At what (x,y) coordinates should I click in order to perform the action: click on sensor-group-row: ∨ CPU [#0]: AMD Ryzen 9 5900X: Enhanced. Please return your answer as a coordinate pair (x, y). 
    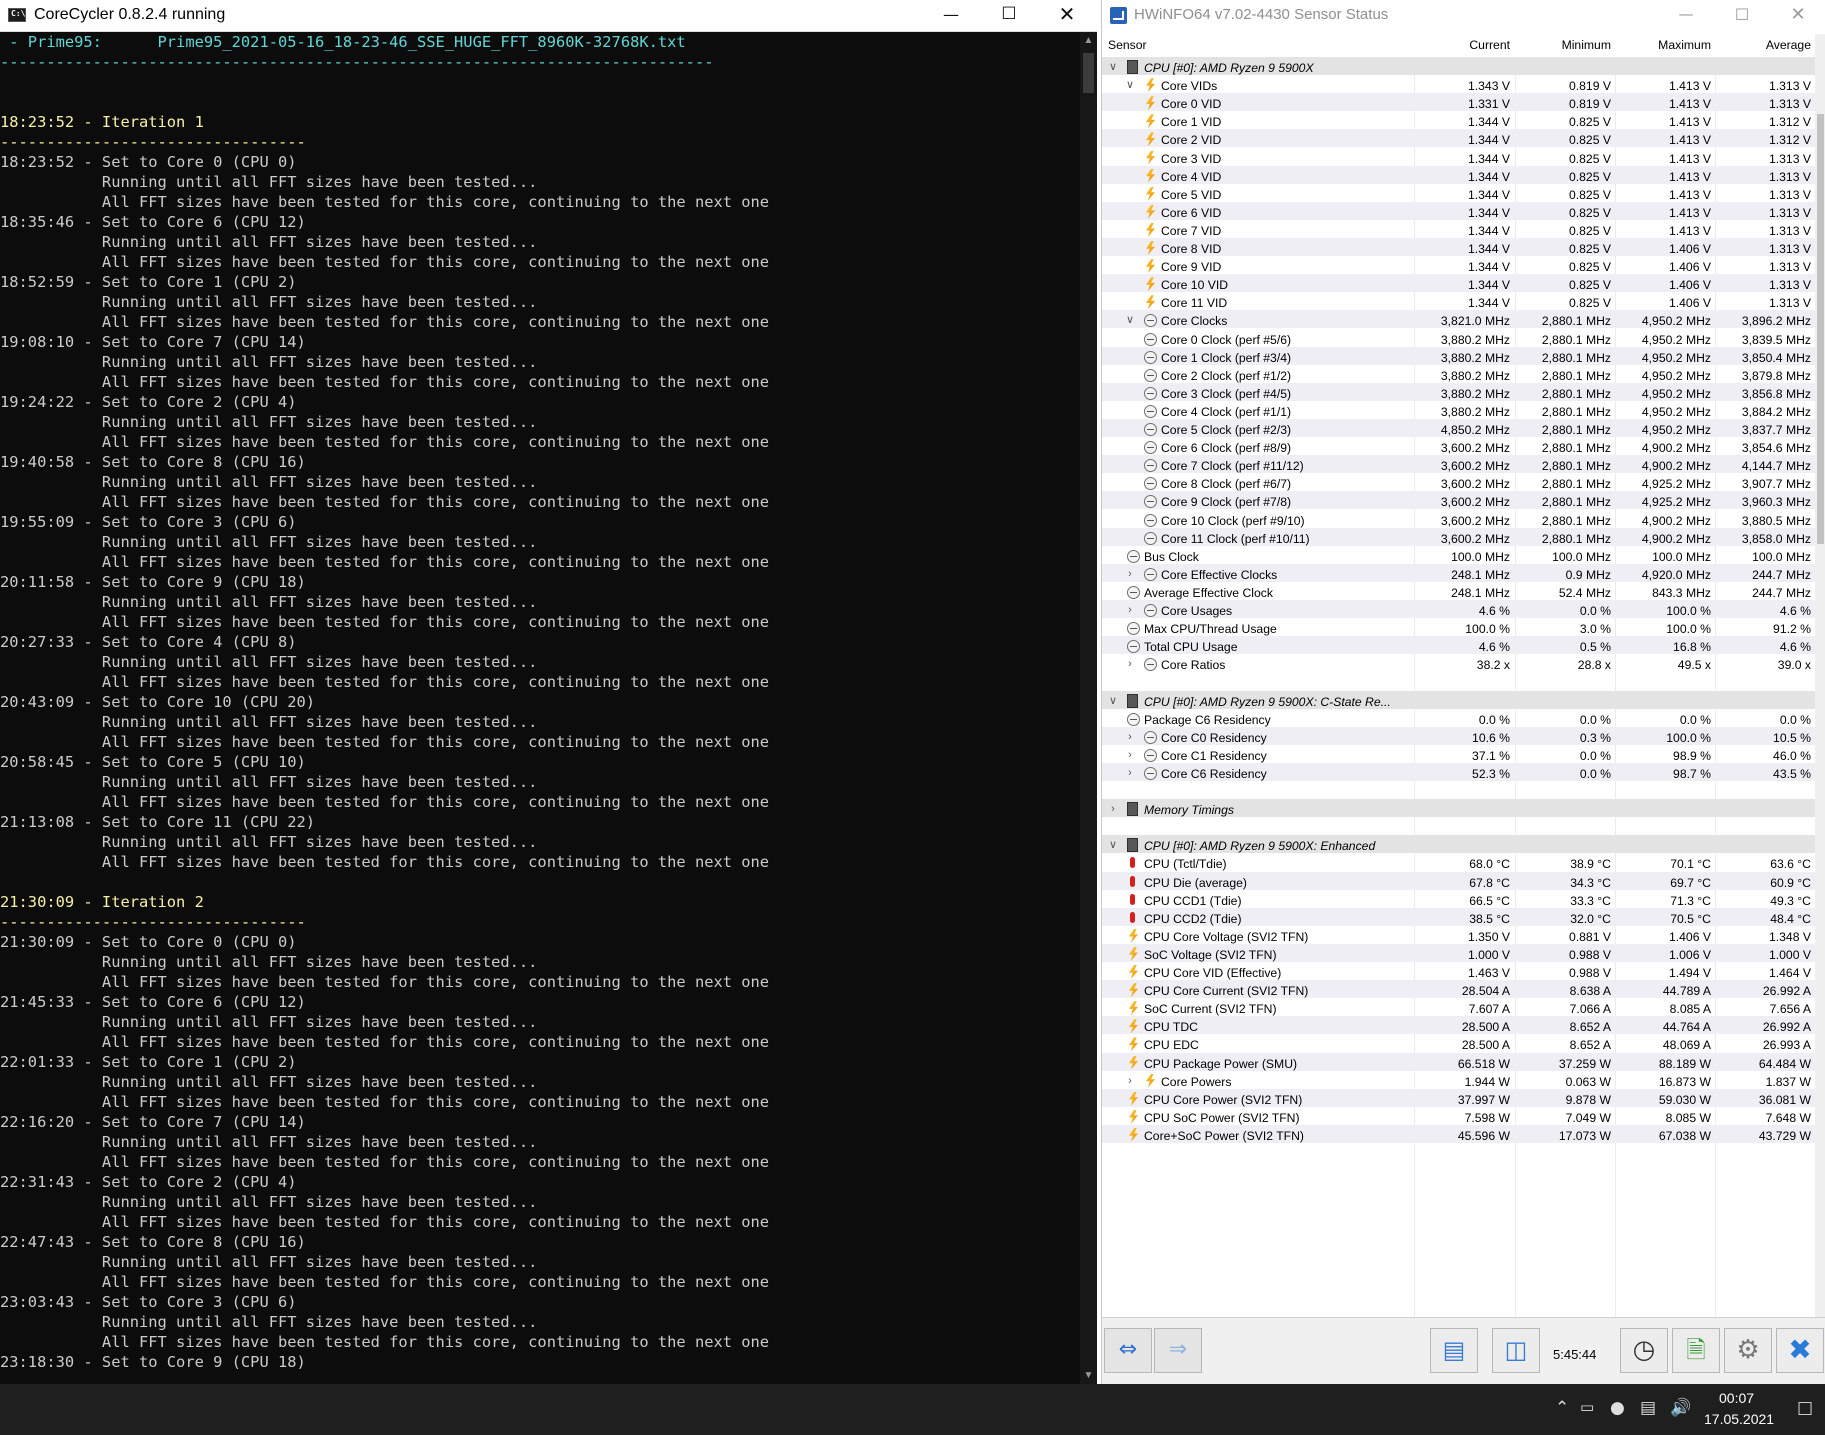
    Looking at the image, I should click on (1458, 844).